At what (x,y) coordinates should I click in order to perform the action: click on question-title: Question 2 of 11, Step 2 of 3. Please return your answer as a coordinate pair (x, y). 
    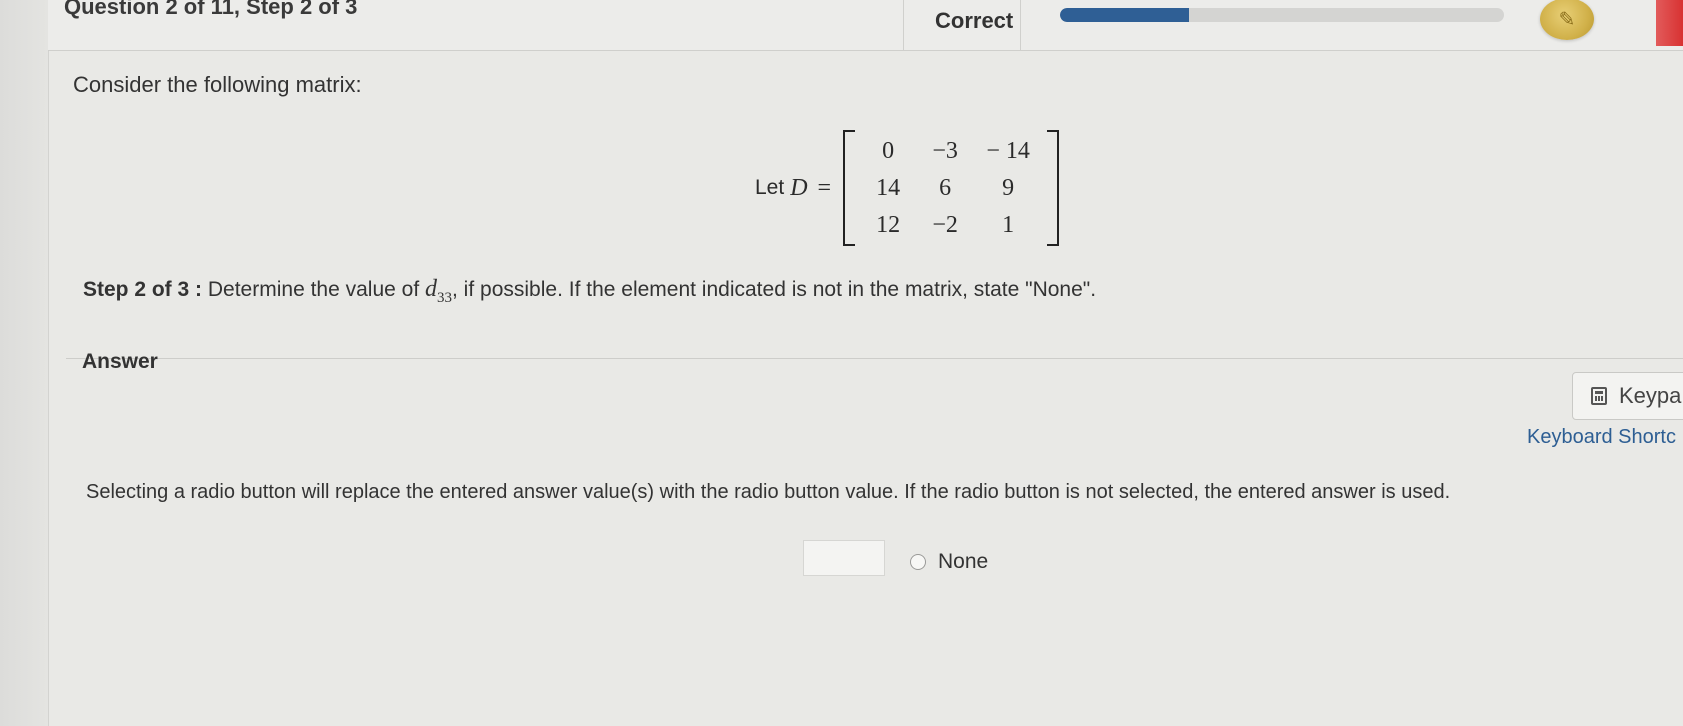
    Looking at the image, I should click on (211, 9).